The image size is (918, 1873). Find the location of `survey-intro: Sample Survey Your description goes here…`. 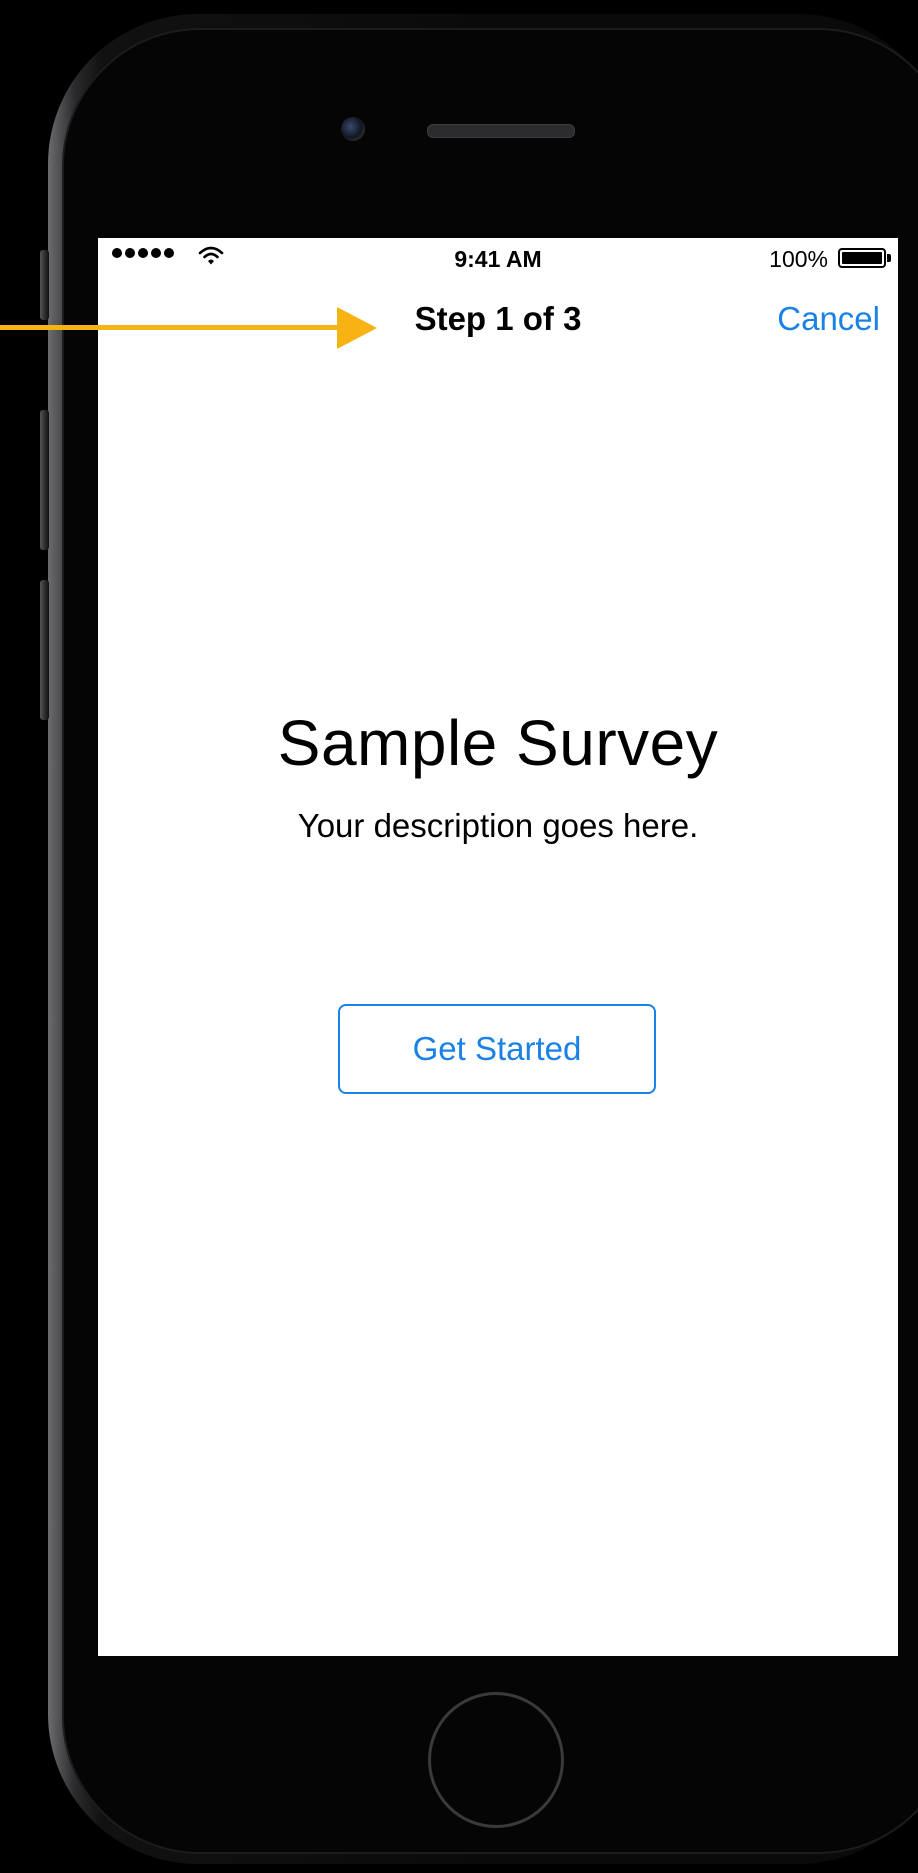

survey-intro: Sample Survey Your description goes here… is located at coordinates (498, 772).